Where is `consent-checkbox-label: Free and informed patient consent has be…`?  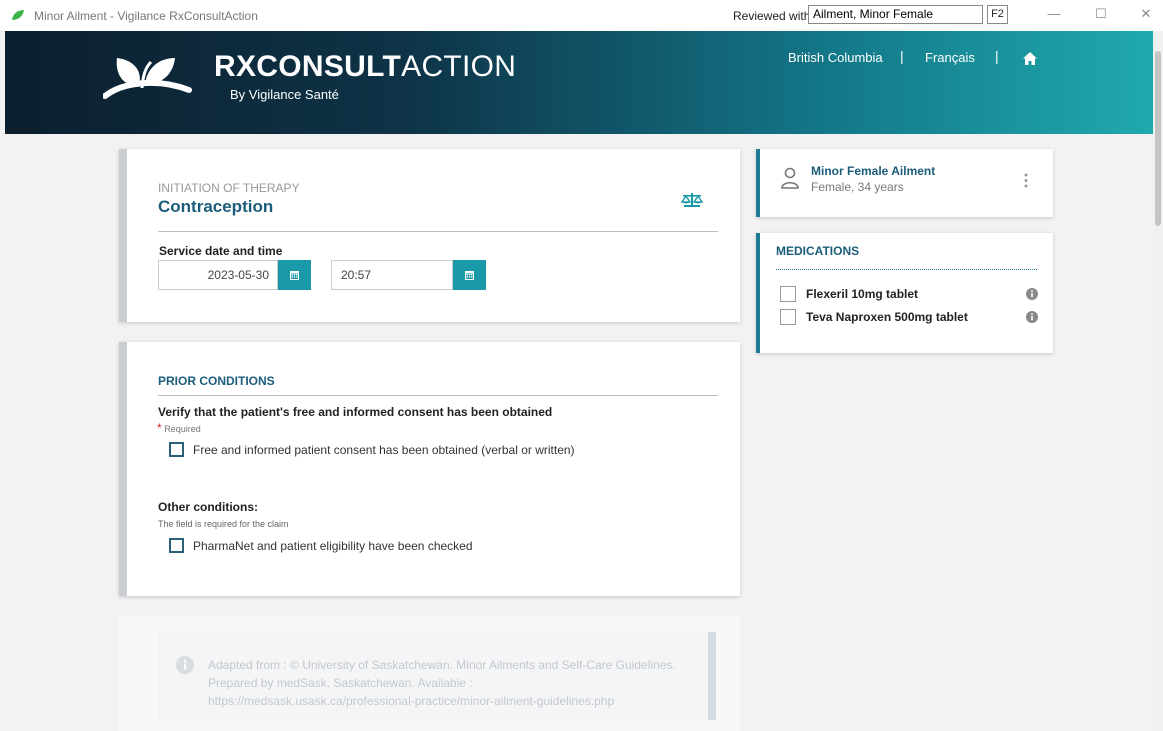
consent-checkbox-label: Free and informed patient consent has be… is located at coordinates (384, 450).